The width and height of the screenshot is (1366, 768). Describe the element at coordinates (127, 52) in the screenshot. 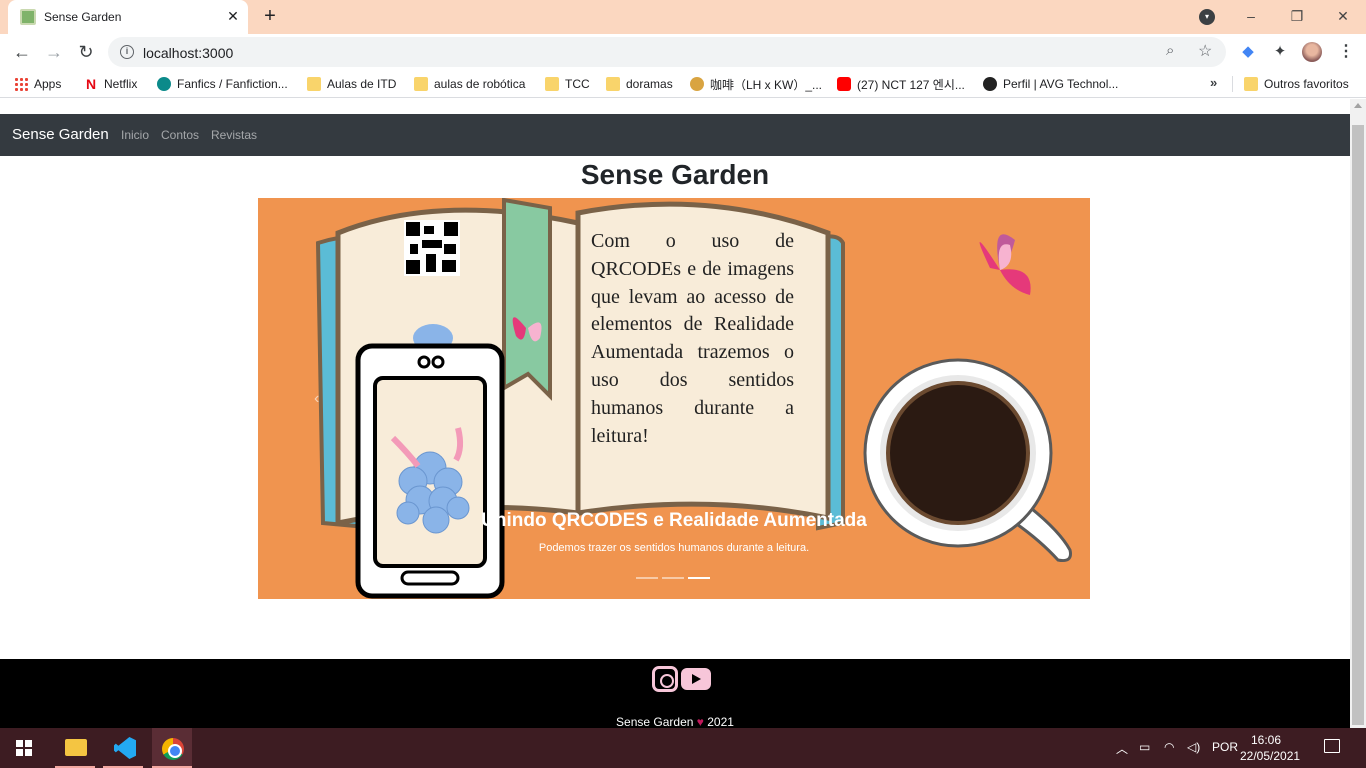

I see `info-icon: i` at that location.